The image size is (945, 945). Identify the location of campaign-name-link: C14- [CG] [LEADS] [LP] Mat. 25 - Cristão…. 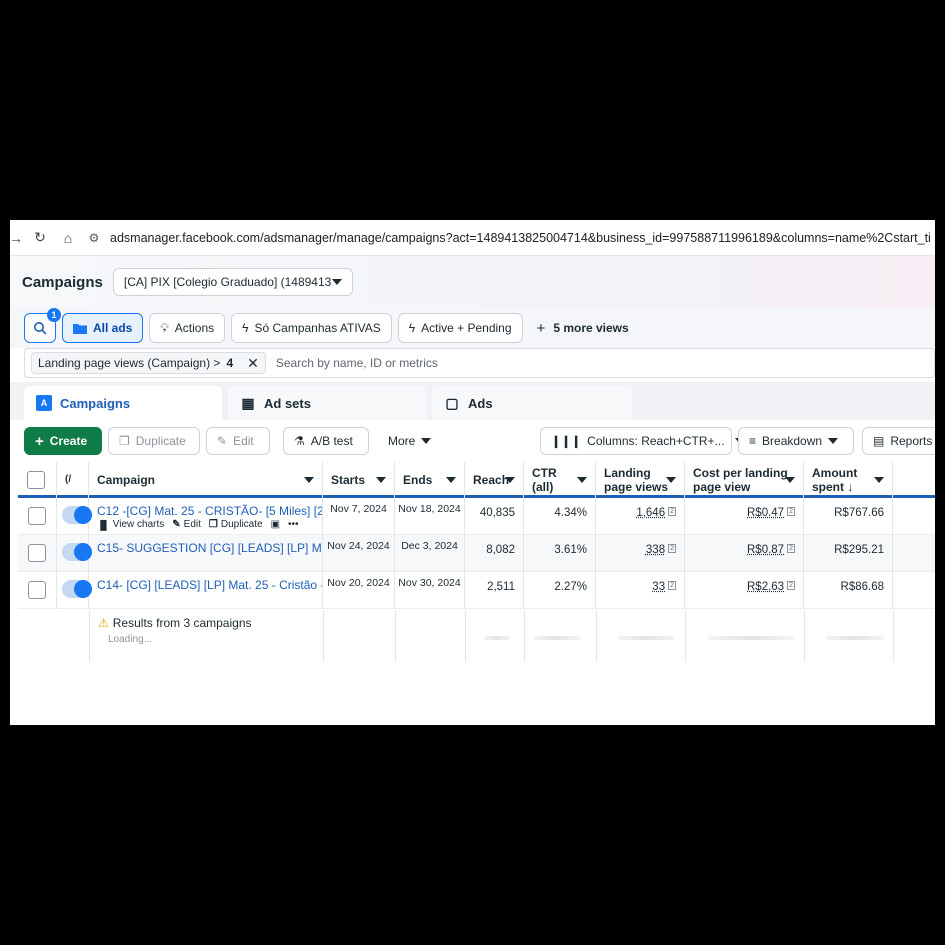
(205, 582).